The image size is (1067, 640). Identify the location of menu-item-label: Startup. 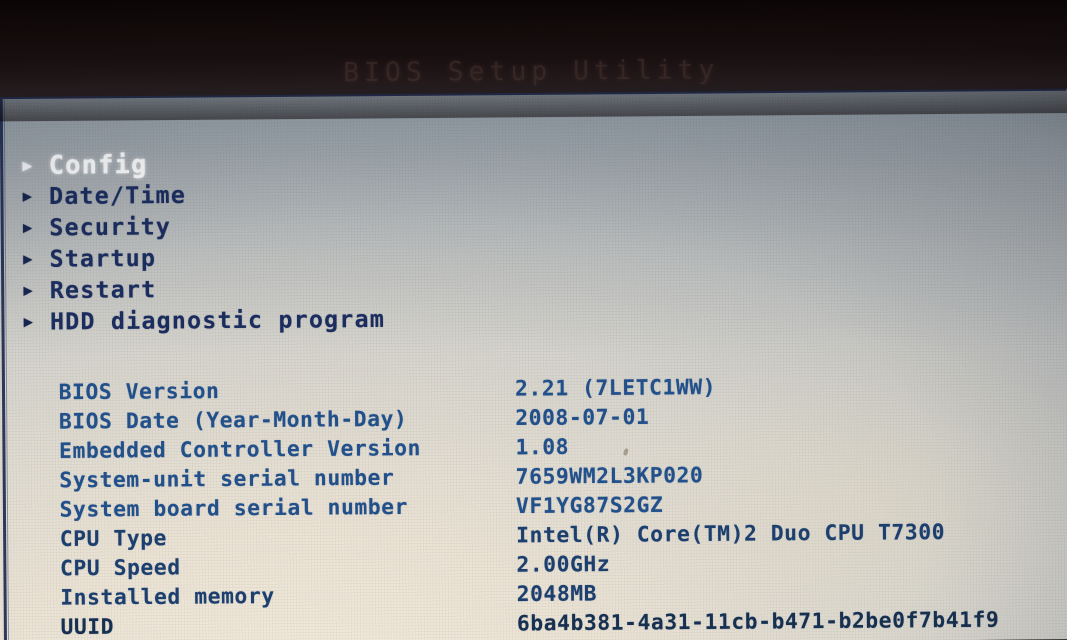
(103, 259).